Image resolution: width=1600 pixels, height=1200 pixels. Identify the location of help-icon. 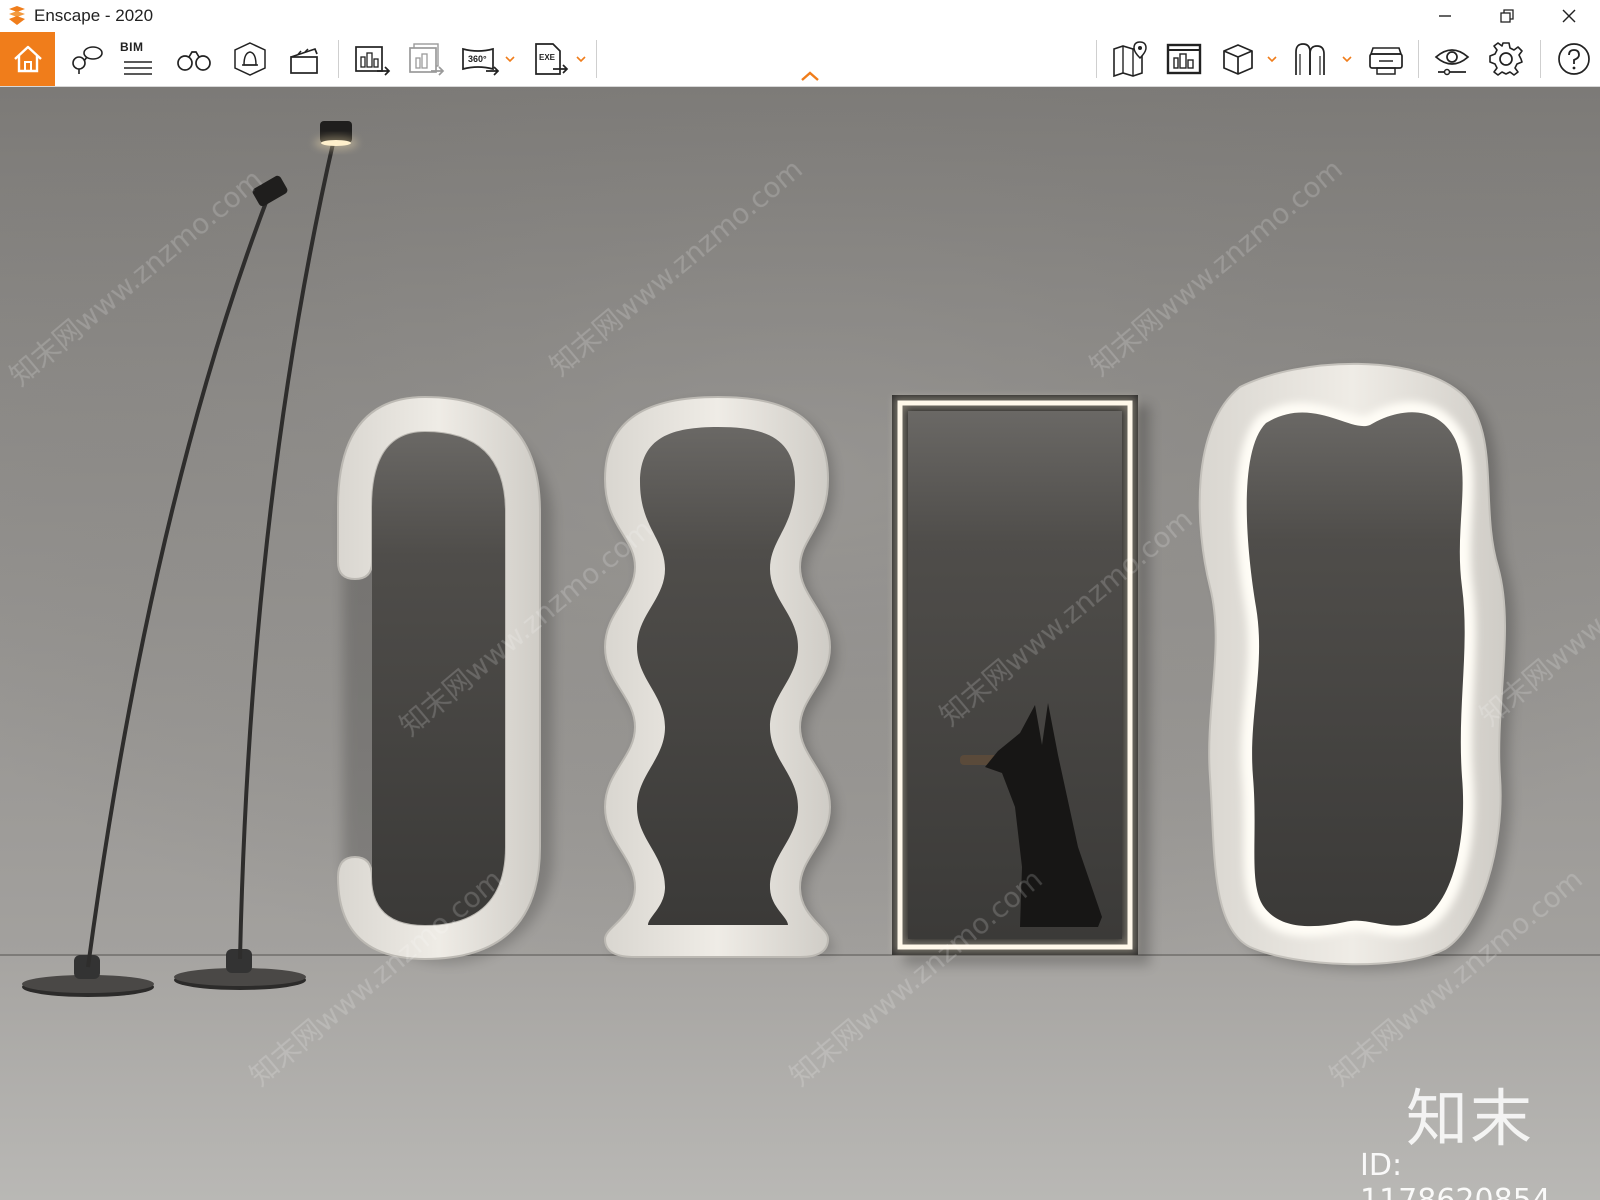
(1574, 59).